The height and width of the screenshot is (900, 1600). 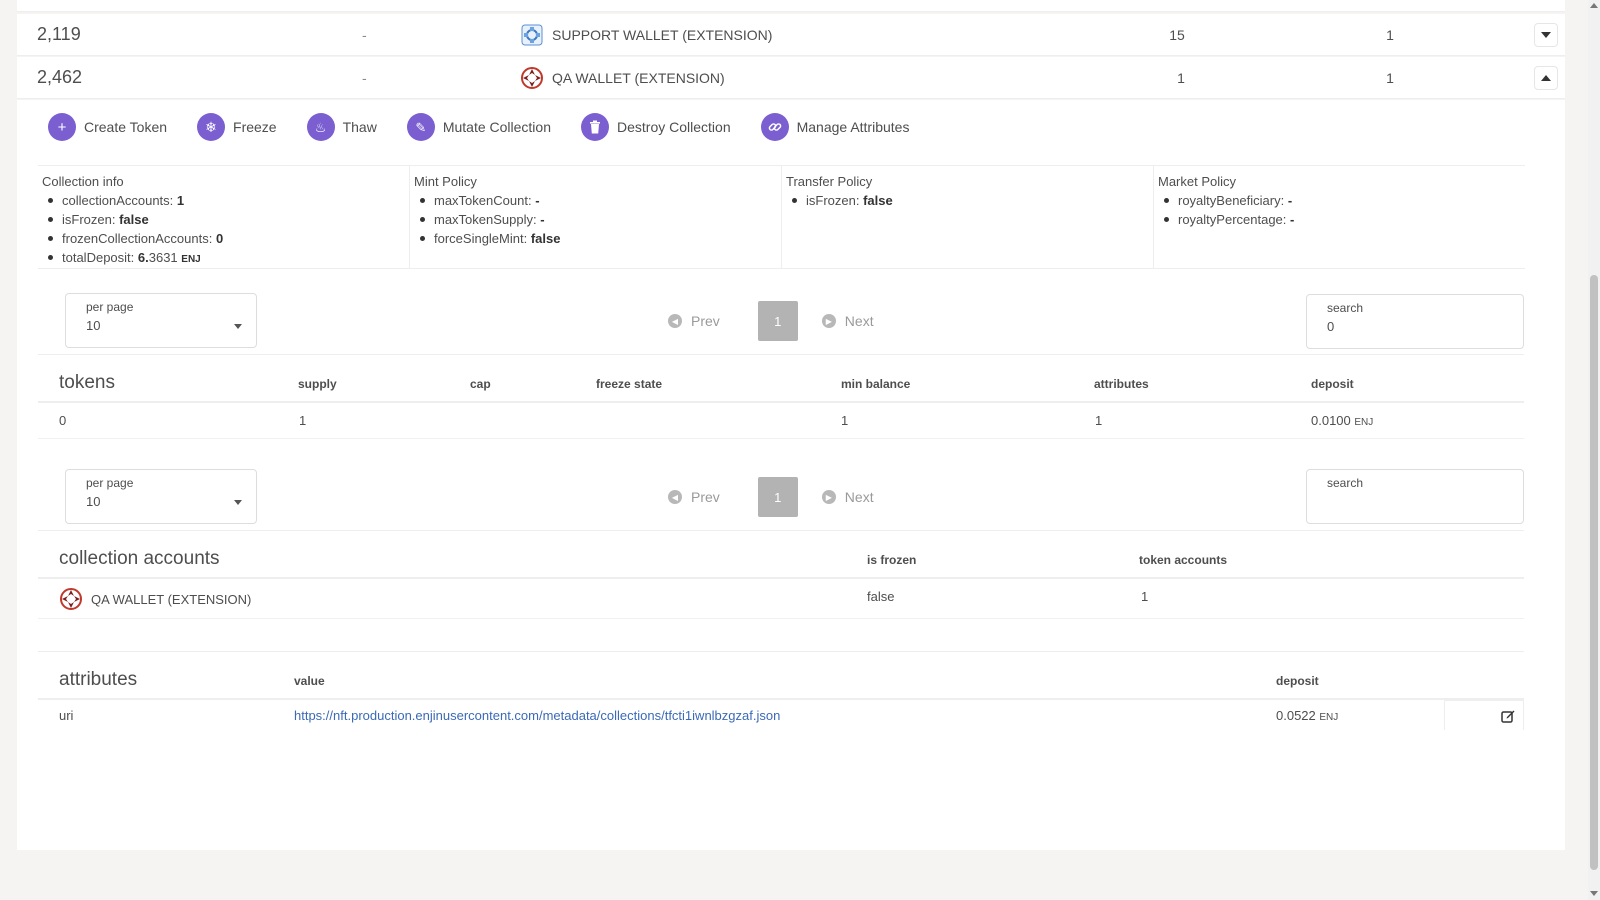 I want to click on info-title: Mint Policy, so click(x=445, y=181).